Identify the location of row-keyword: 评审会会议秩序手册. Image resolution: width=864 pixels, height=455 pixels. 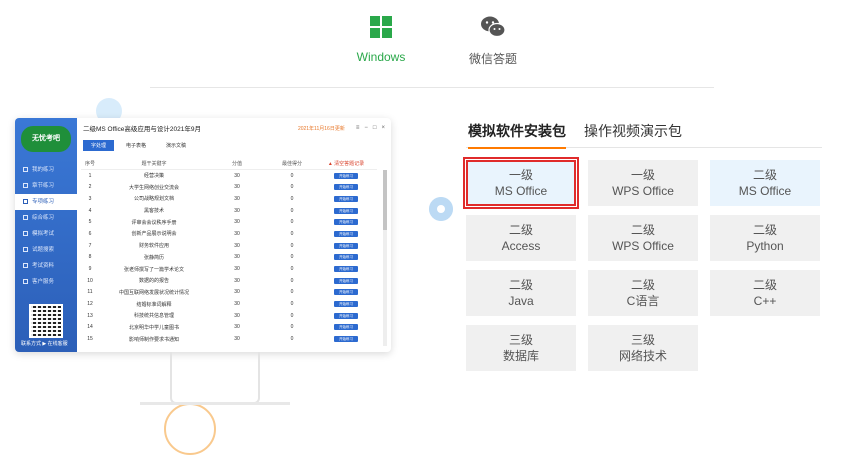
(154, 222).